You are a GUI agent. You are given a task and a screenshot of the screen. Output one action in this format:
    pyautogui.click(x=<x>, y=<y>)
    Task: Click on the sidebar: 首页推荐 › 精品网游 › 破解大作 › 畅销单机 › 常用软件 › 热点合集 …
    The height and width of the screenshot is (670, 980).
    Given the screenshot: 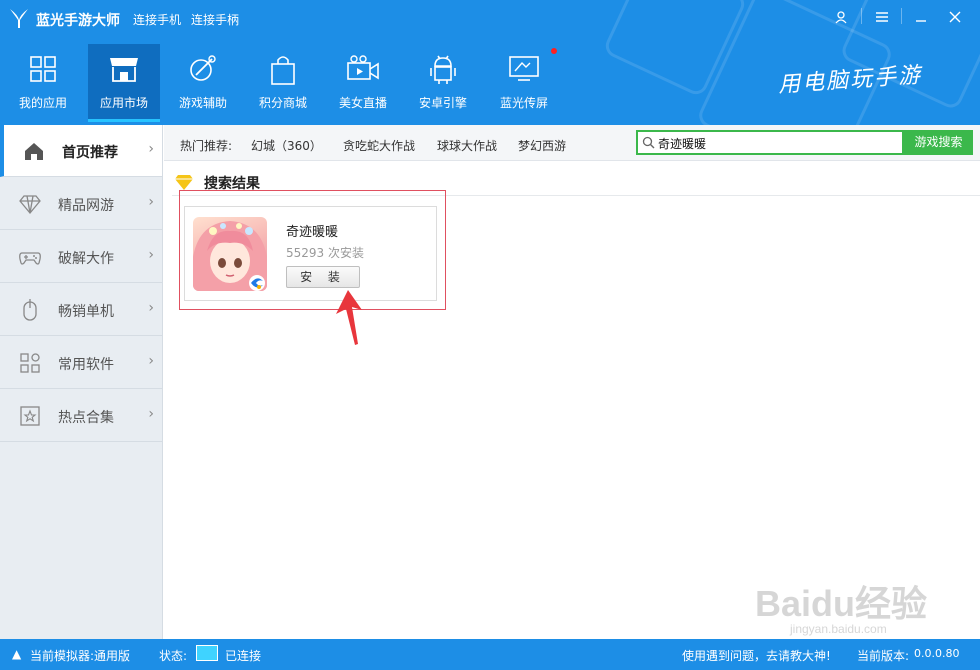 What is the action you would take?
    pyautogui.click(x=81, y=382)
    